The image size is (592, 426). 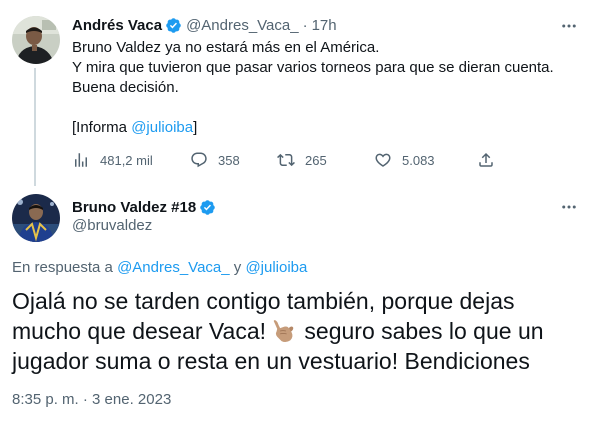 I want to click on tweet2-timestamp: 8:35 p. m. · 3 ene. 2023, so click(x=91, y=399).